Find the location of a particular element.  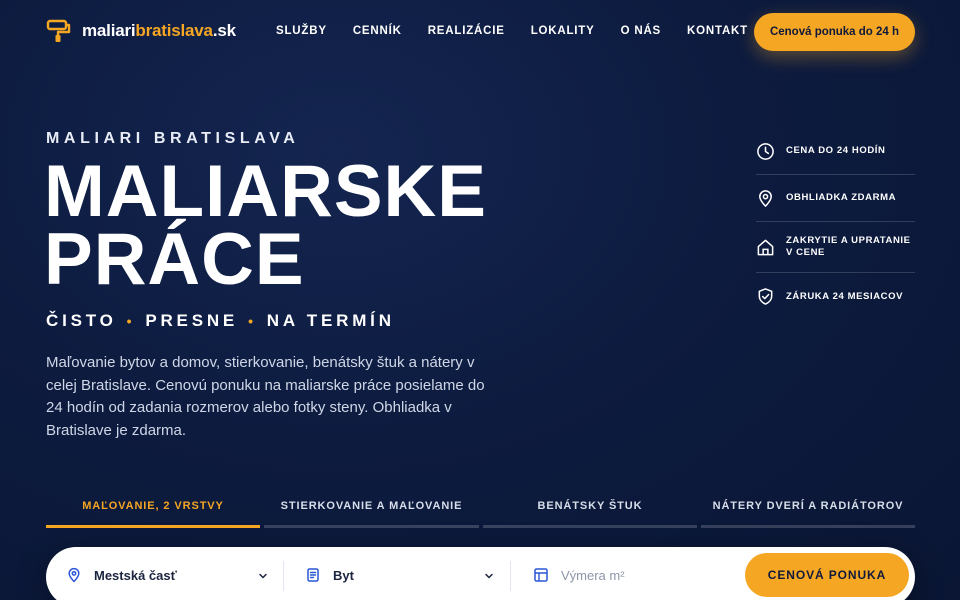

feature-label: ZÁRUKA 24 MESIACOV is located at coordinates (845, 296).